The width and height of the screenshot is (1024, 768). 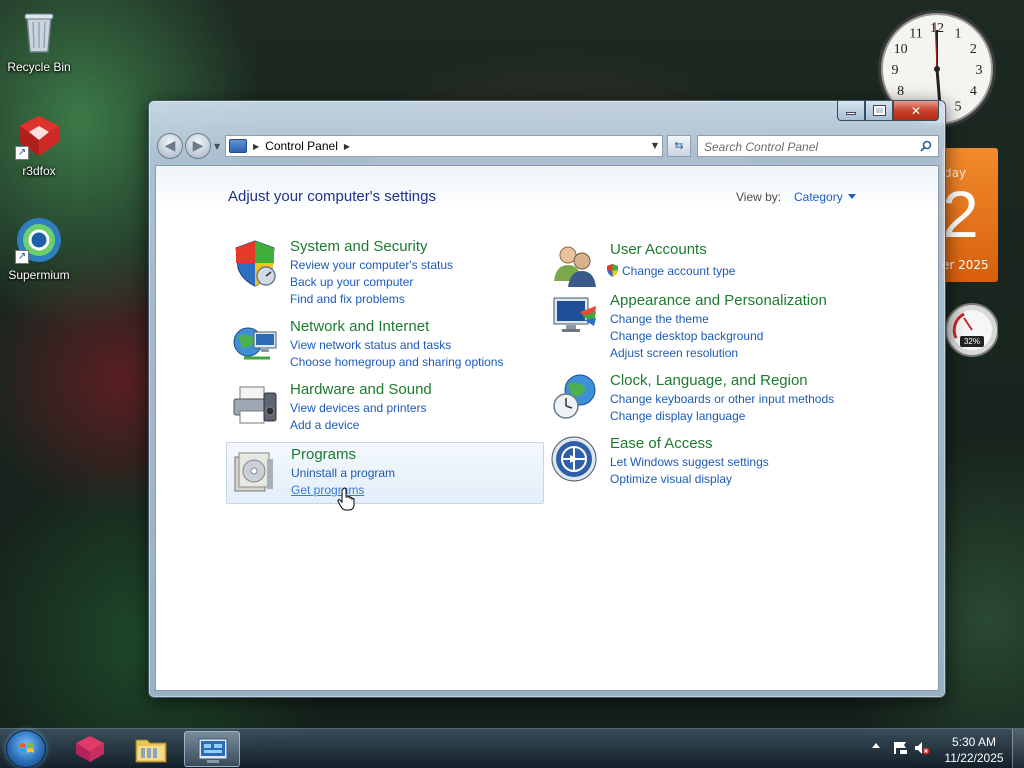 I want to click on link-uninstall-program: Uninstall a program, so click(x=343, y=473).